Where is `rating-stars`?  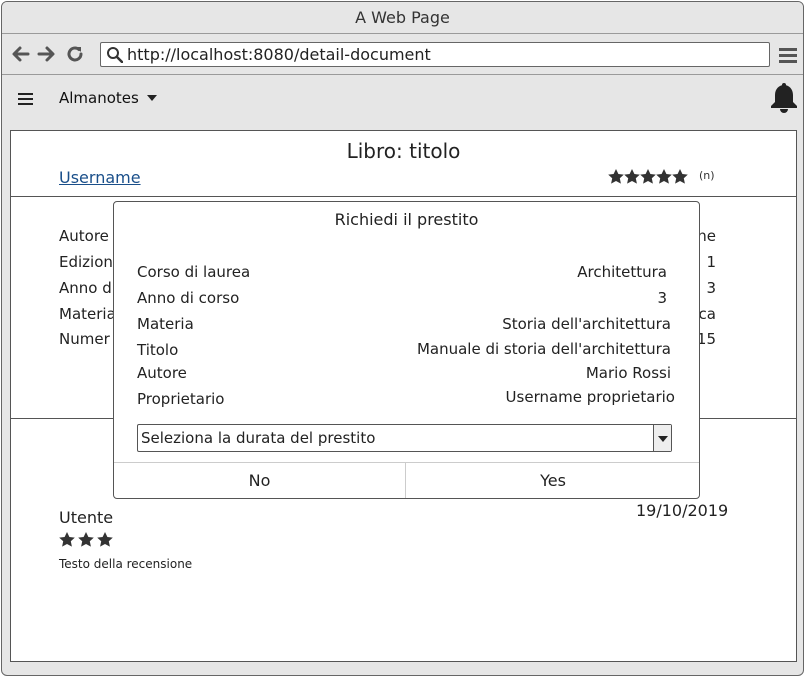 rating-stars is located at coordinates (648, 176).